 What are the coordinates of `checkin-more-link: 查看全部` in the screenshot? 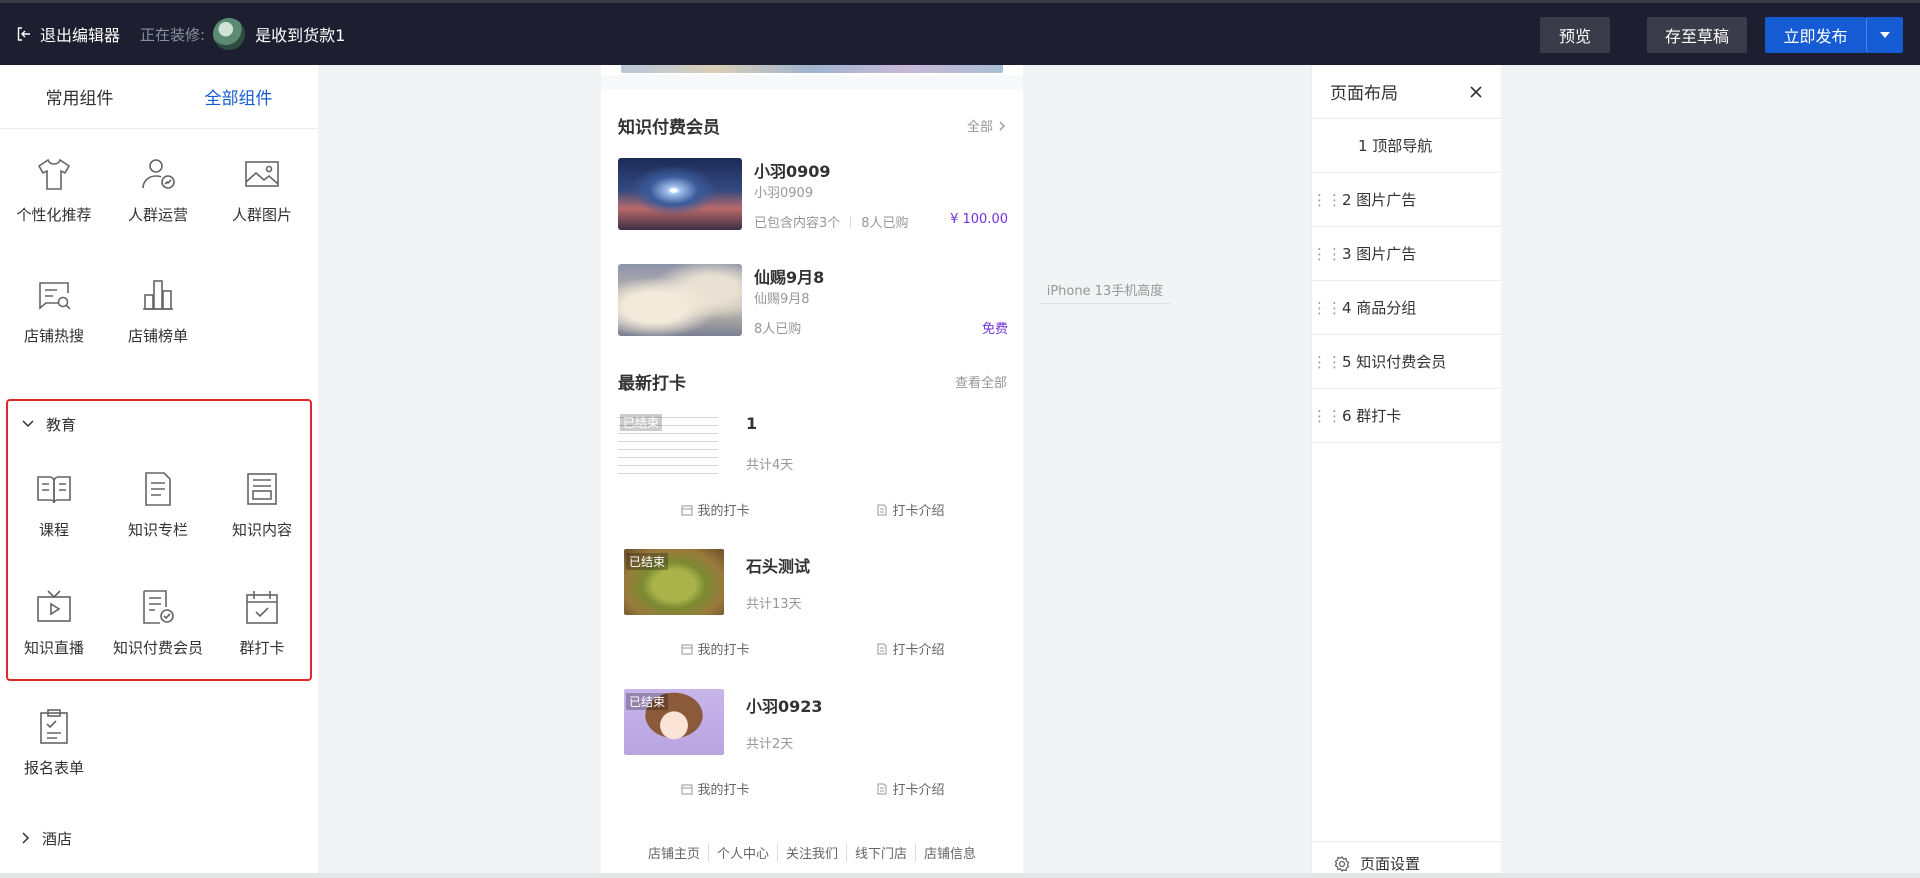 It's located at (981, 381).